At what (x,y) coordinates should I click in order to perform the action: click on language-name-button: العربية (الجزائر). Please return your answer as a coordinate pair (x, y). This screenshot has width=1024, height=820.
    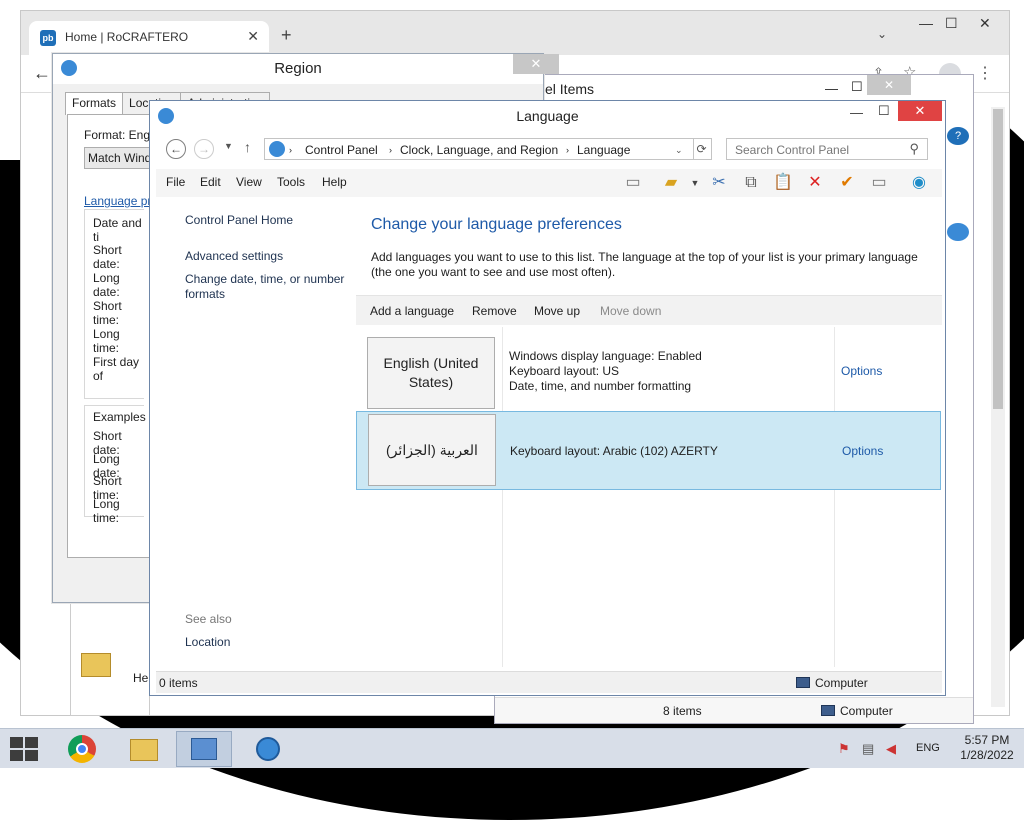
    Looking at the image, I should click on (432, 450).